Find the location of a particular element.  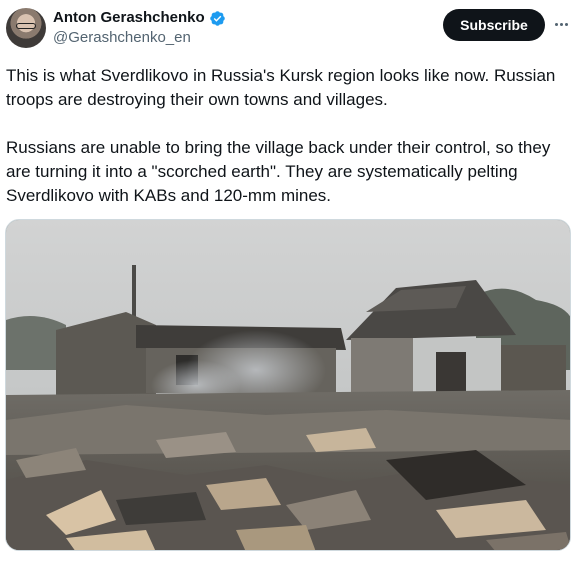

subscribe-button: Subscribe is located at coordinates (494, 25).